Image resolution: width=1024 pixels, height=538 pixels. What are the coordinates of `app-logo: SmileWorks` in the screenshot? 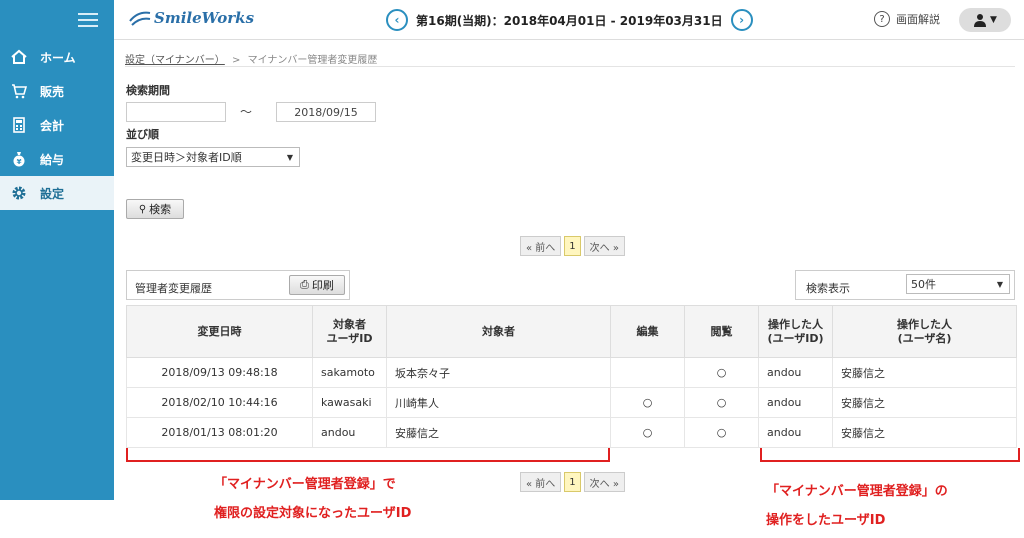 It's located at (191, 18).